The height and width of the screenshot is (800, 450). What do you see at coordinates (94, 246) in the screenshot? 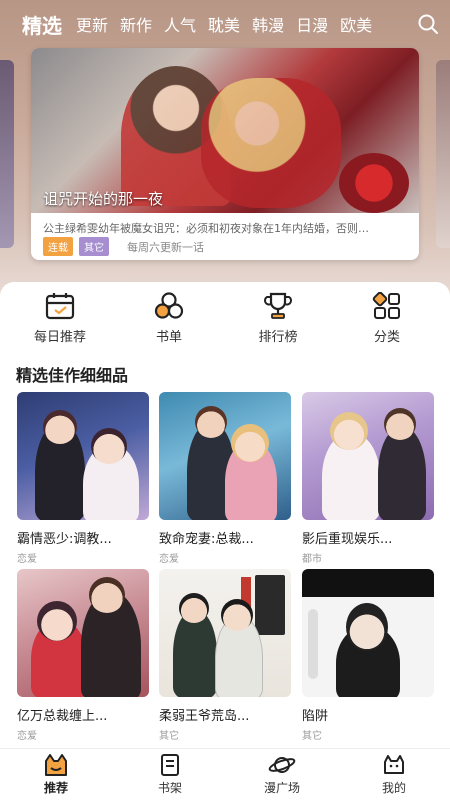
I see `genre-badge: 其它` at bounding box center [94, 246].